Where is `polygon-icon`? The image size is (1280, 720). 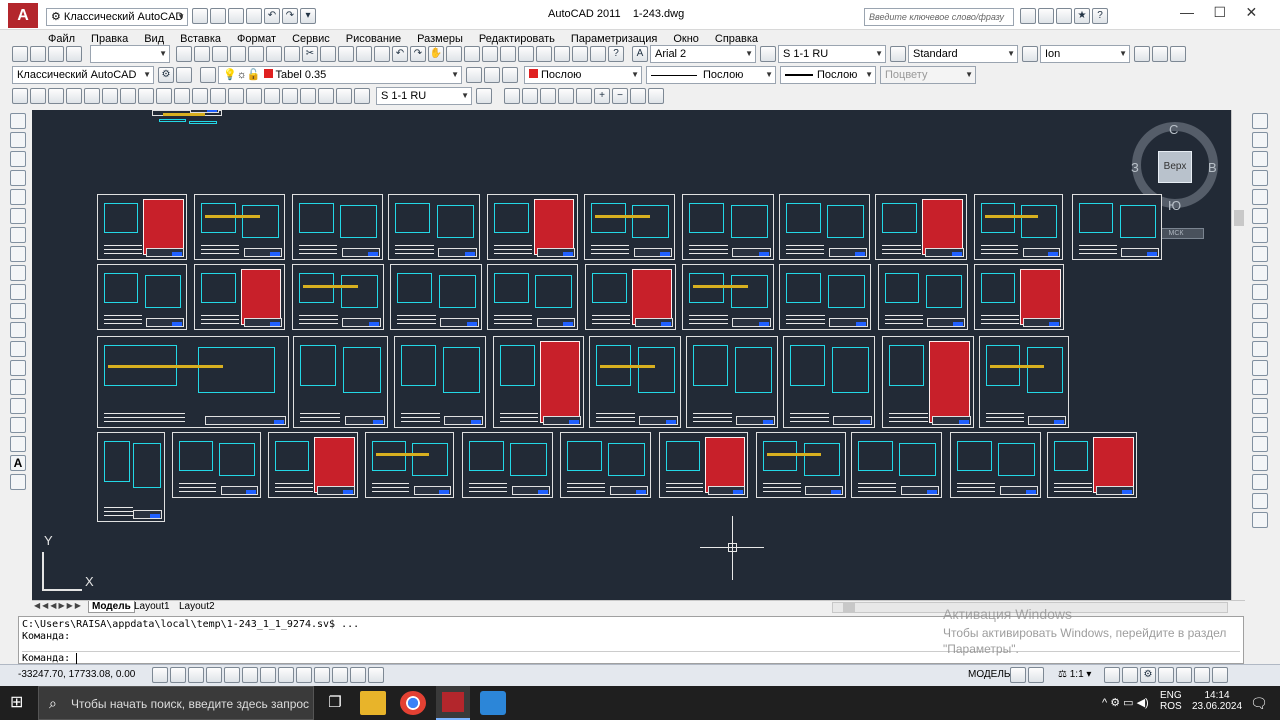
polygon-icon is located at coordinates (18, 178).